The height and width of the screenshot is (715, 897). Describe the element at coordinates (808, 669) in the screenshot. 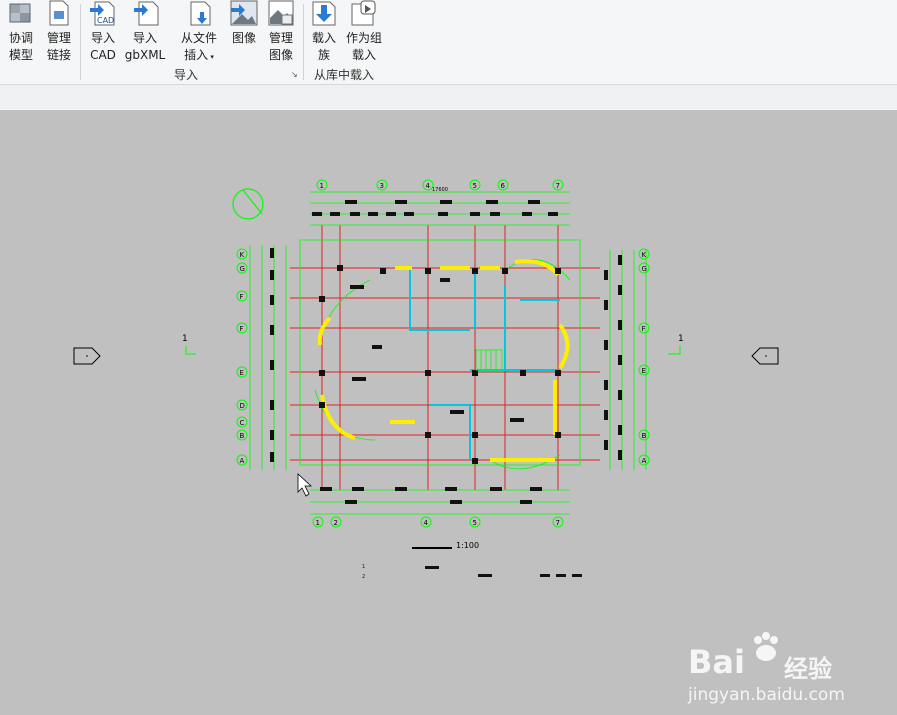

I see `watermark-brand-cn: 经验` at that location.